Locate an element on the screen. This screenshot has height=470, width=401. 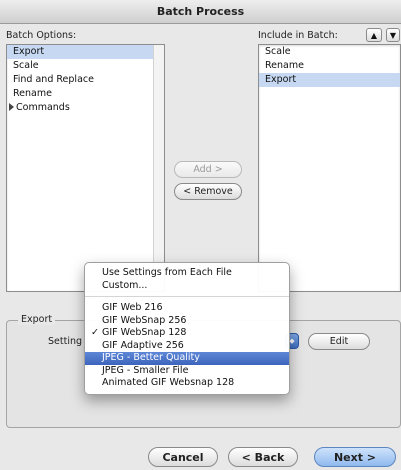
checkmark-icon: ✓ is located at coordinates (95, 332).